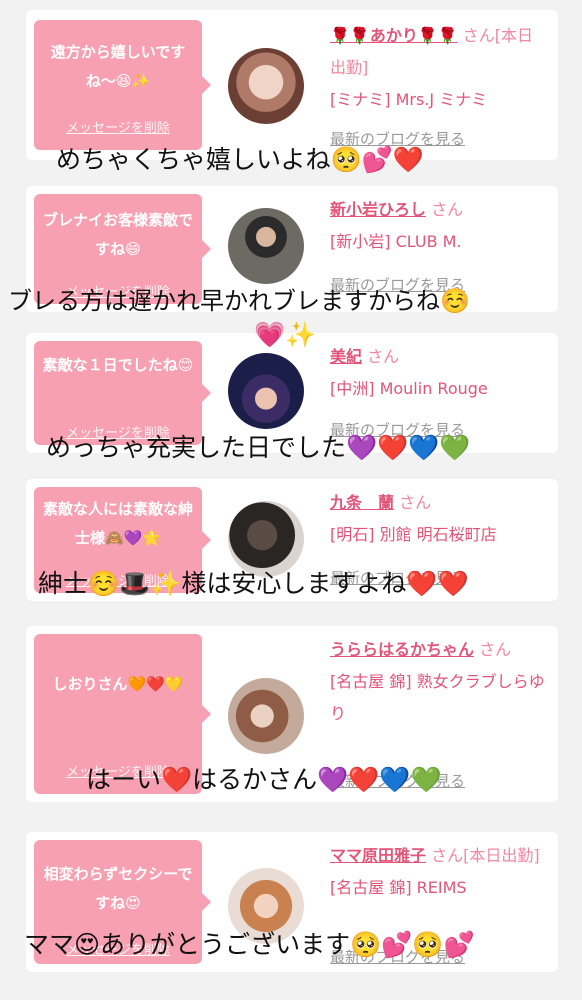 The height and width of the screenshot is (1000, 582). Describe the element at coordinates (240, 159) in the screenshot. I see `overlay-caption: めちゃくちゃ嬉しいよね🥺💕❤️` at that location.